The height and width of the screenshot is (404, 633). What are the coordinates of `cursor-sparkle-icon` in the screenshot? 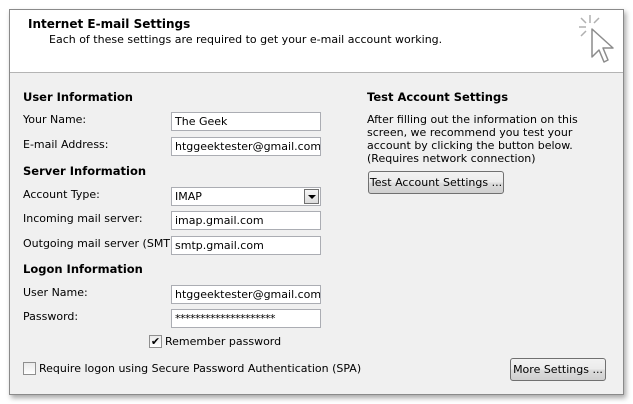 It's located at (598, 42).